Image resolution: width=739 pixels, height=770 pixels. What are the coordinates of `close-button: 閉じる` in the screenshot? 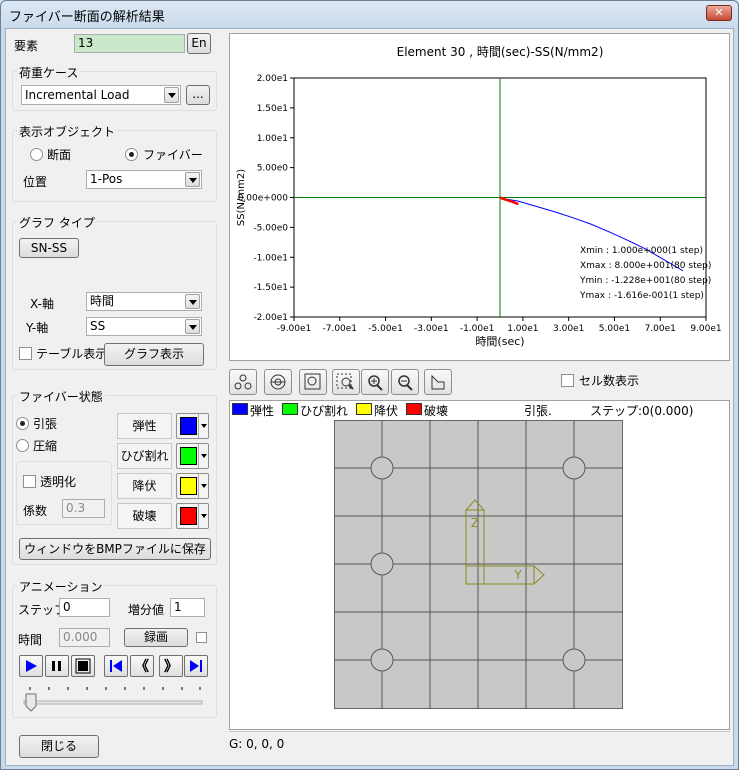 It's located at (59, 746).